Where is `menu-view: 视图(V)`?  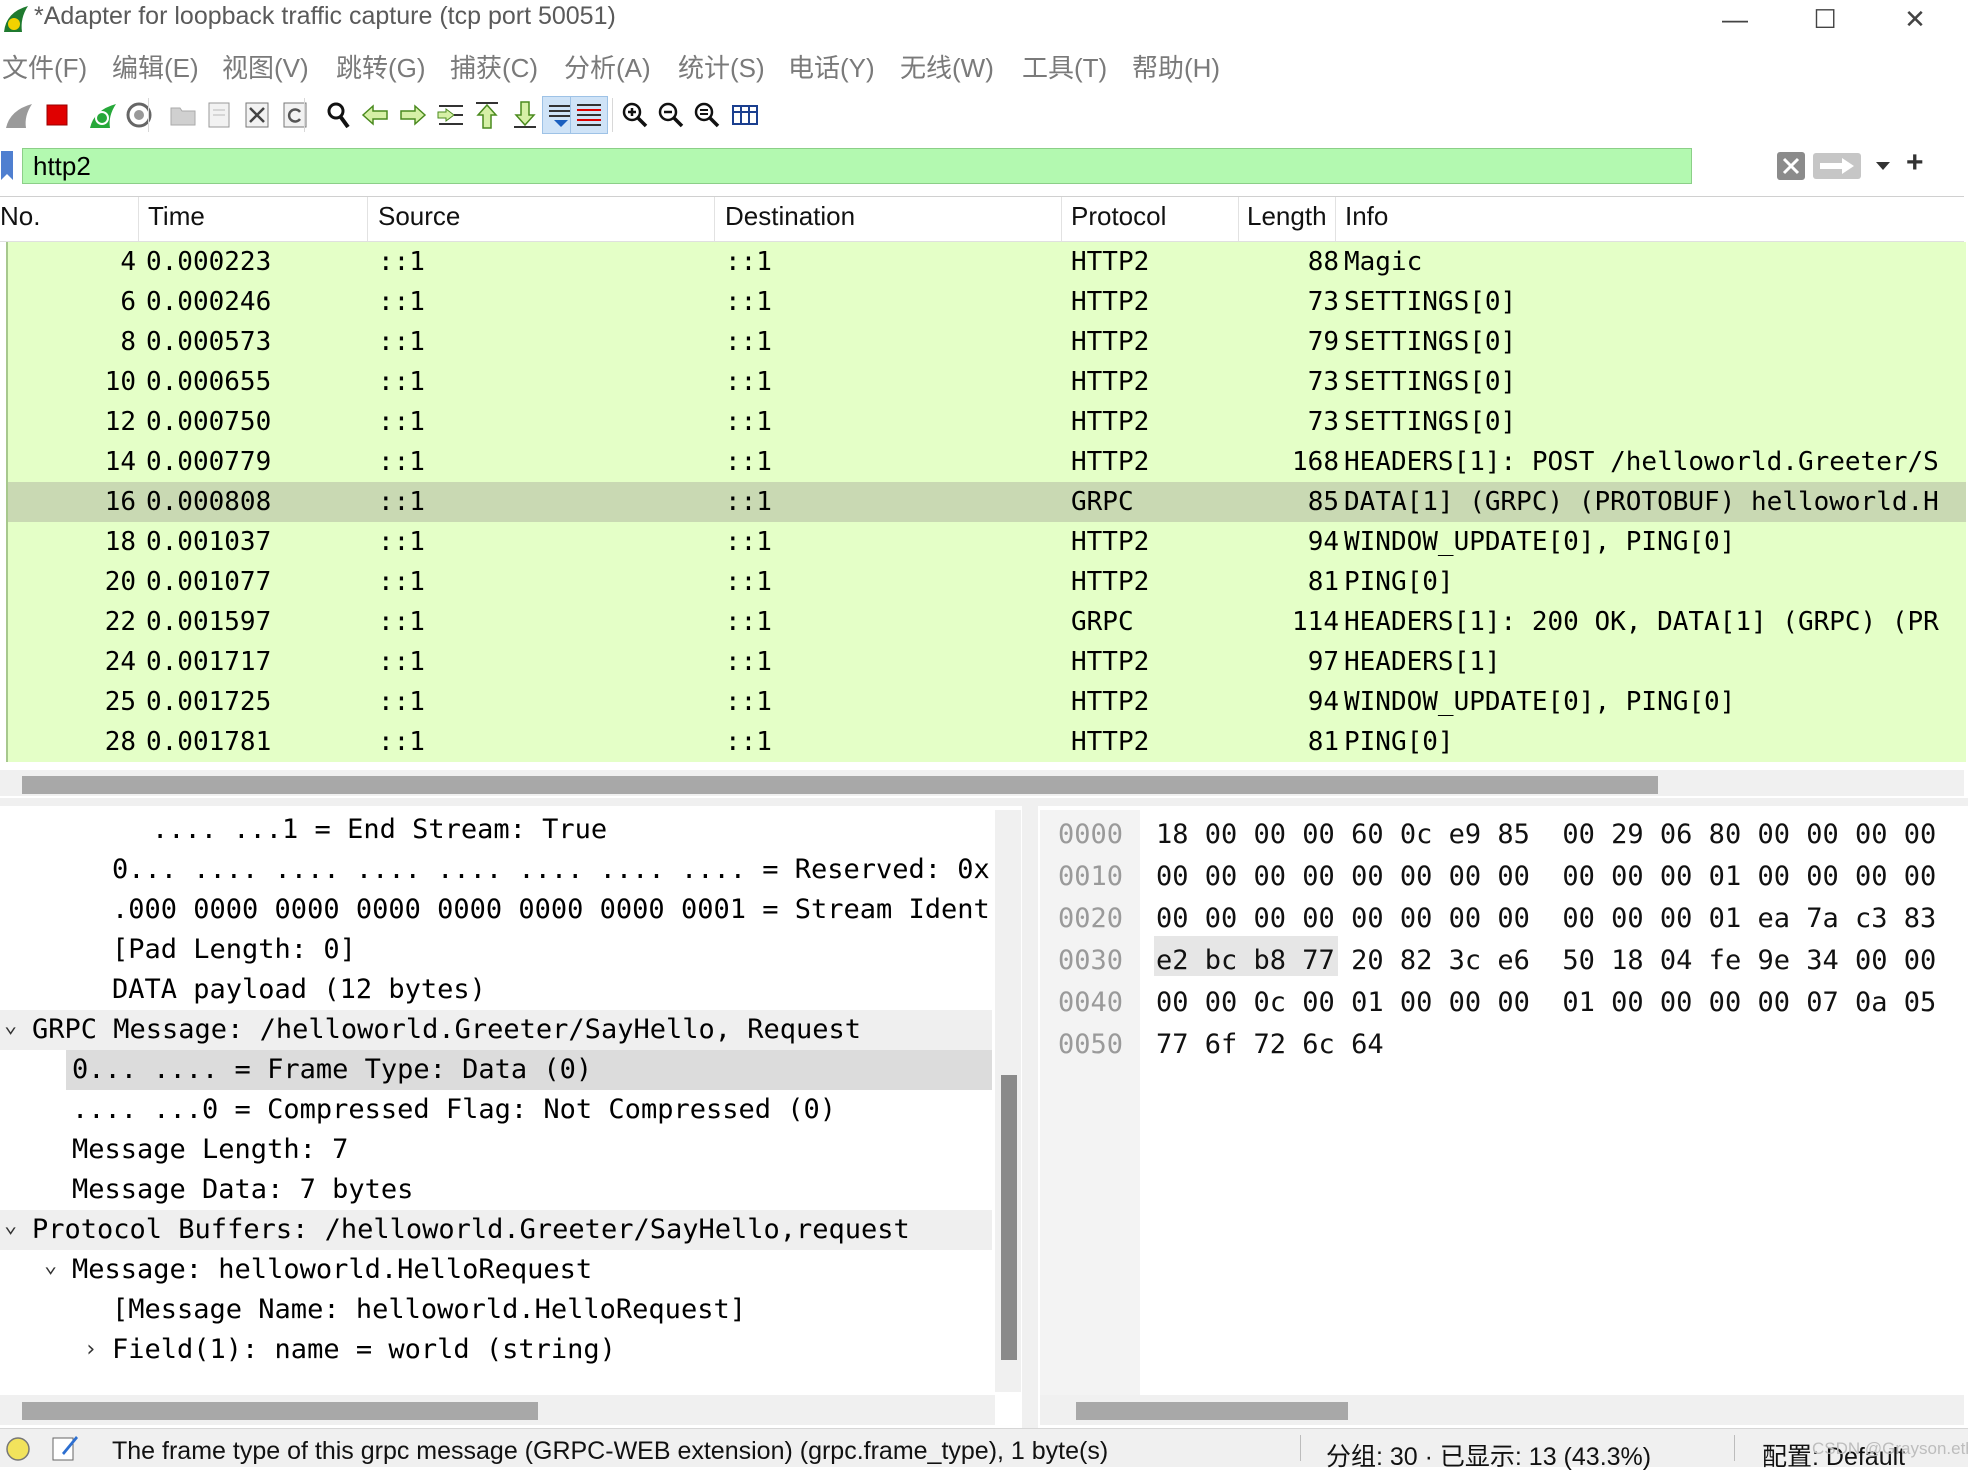
menu-view: 视图(V) is located at coordinates (265, 66).